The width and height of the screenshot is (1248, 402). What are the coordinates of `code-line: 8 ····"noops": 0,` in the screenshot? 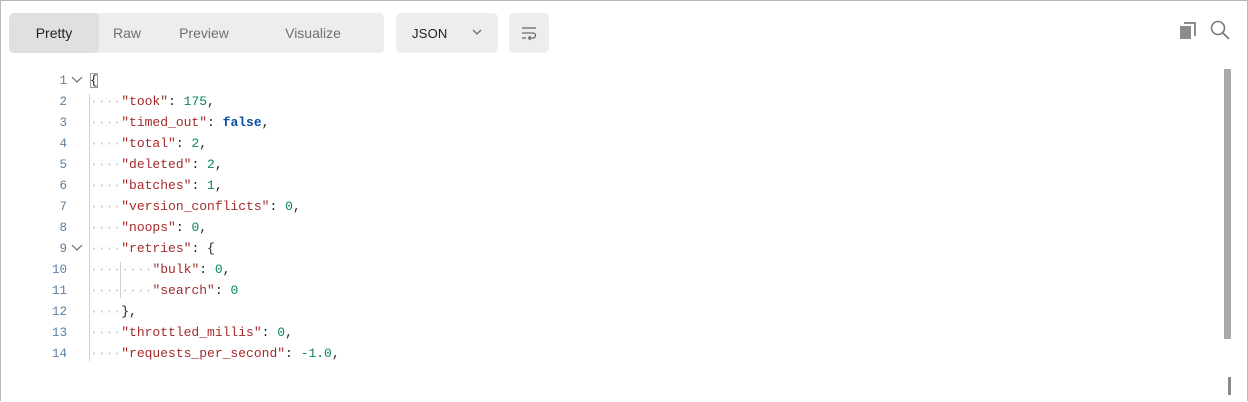 It's located at (606, 227).